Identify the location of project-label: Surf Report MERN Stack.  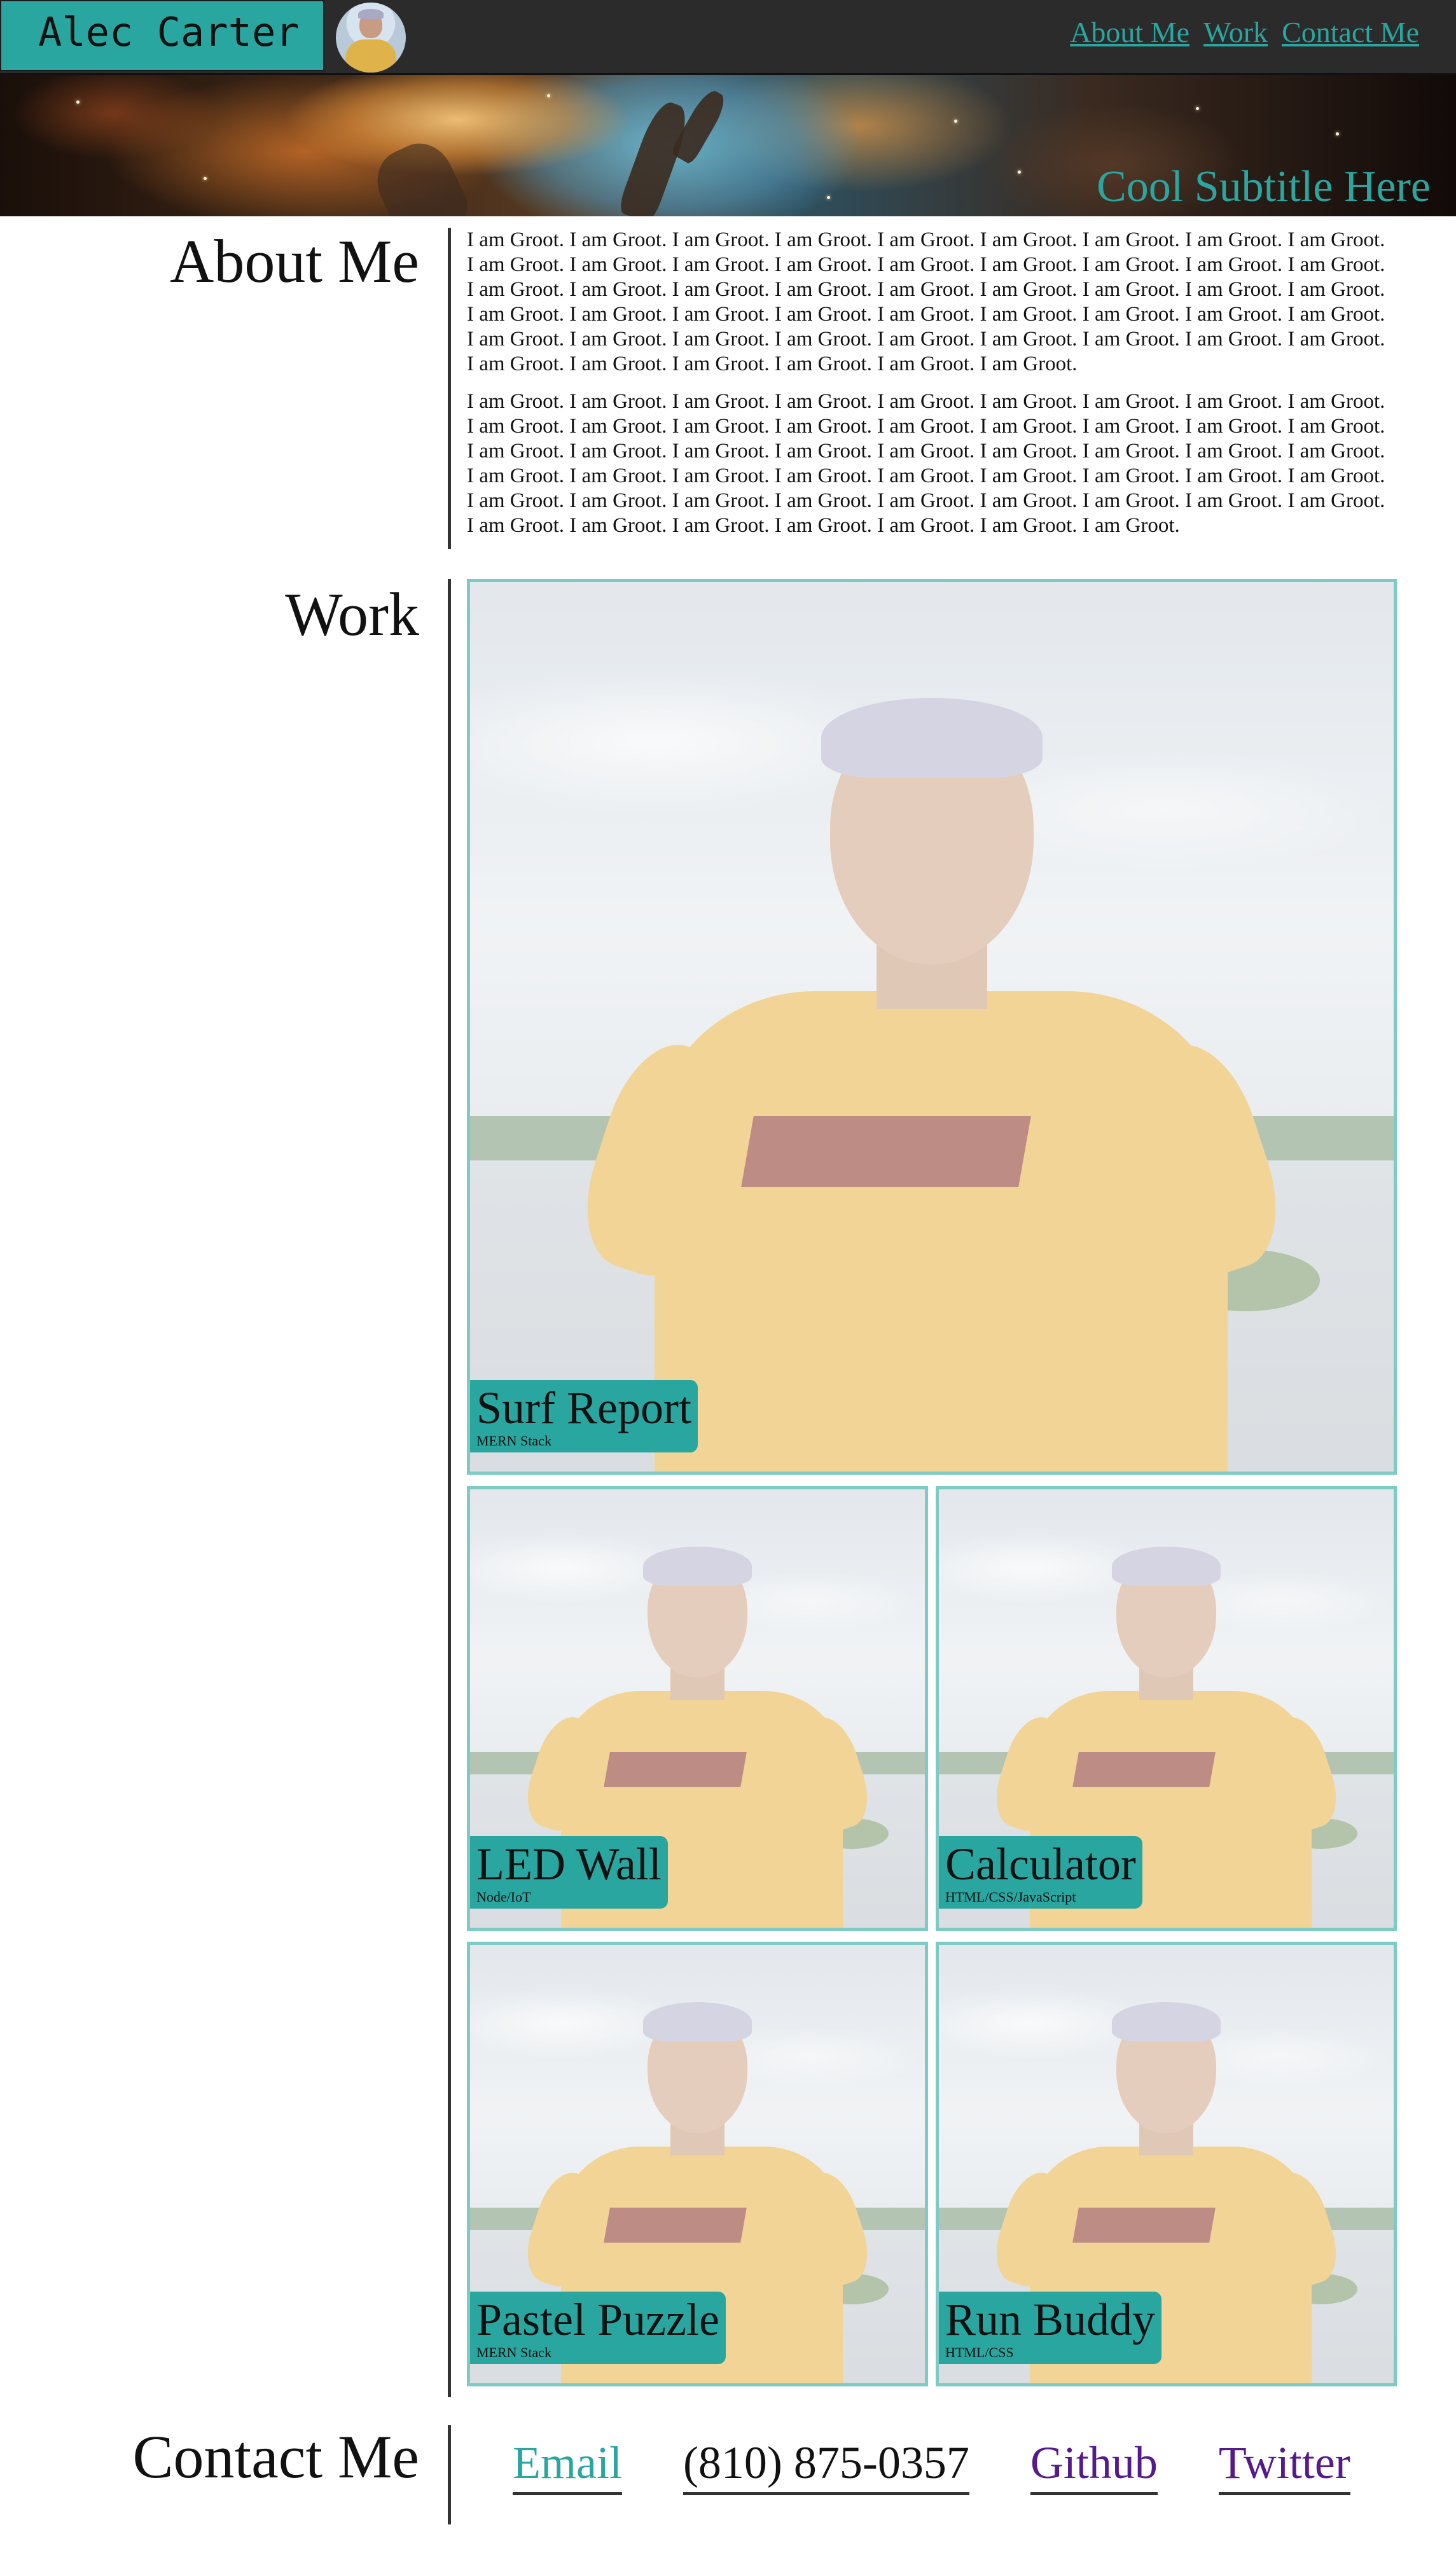
(584, 1416).